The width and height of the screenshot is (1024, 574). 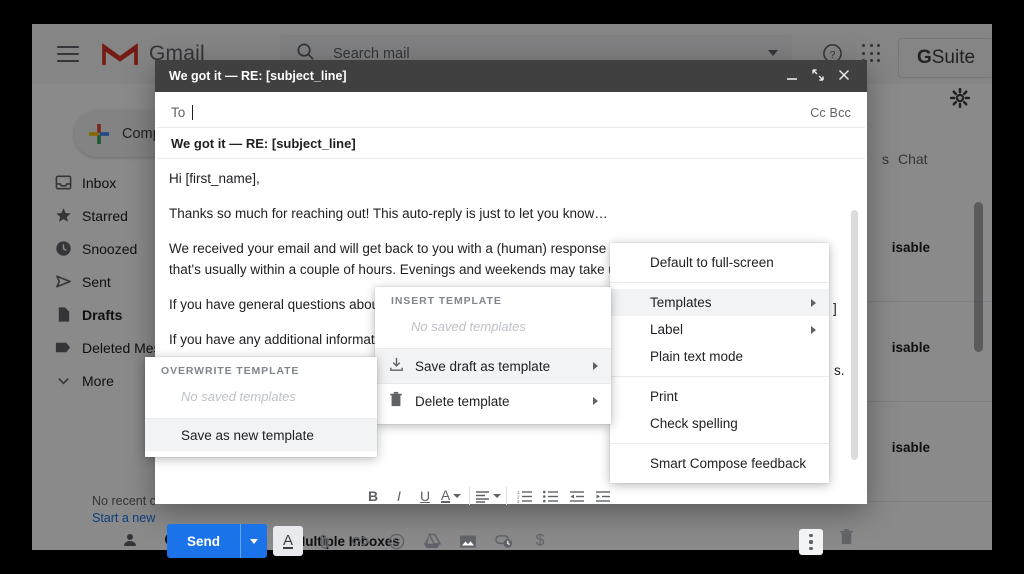 I want to click on menu-item-save-as-new-template: Save as new template, so click(x=261, y=435).